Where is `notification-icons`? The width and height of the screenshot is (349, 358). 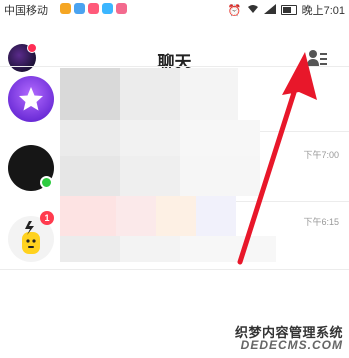
notification-icons is located at coordinates (93, 8).